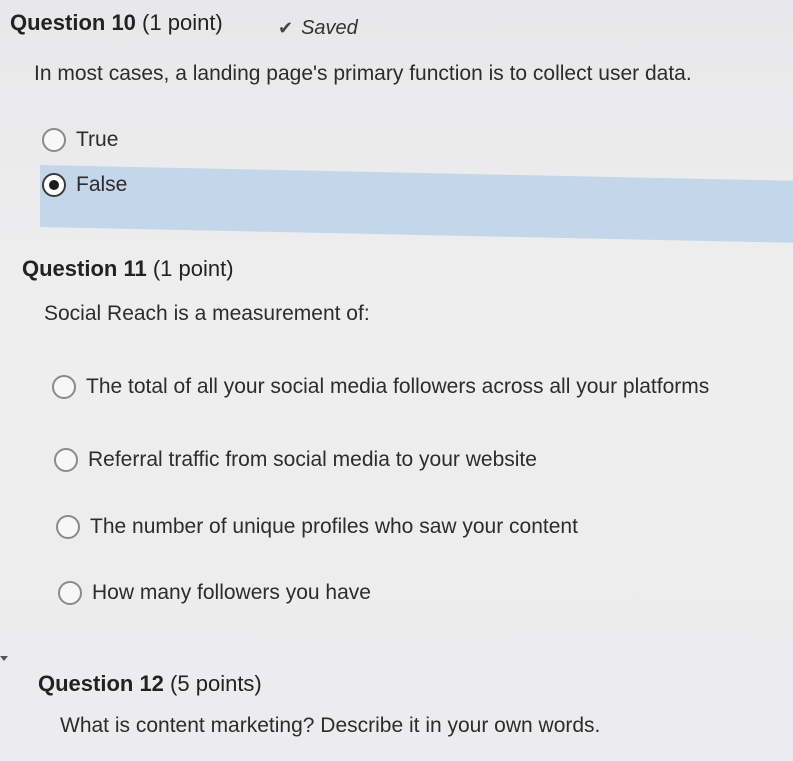 Image resolution: width=793 pixels, height=761 pixels. I want to click on question-10-option-true: True, so click(80, 140).